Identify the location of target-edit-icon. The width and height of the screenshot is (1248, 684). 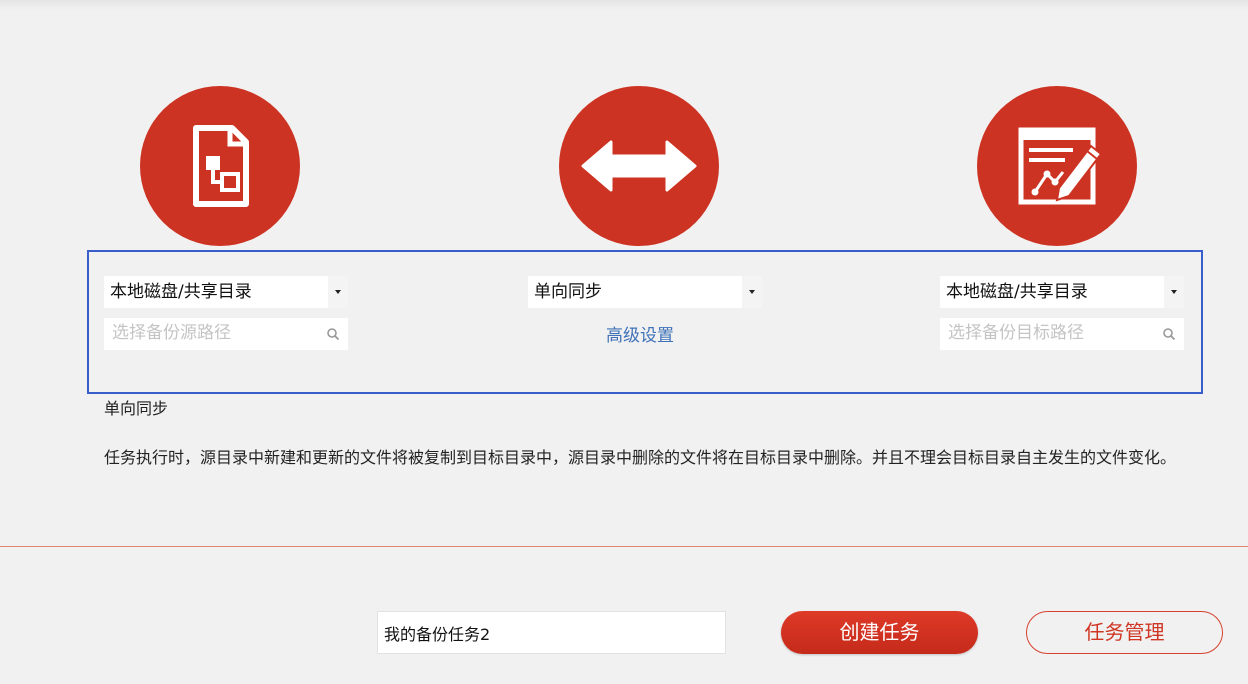
(1057, 166).